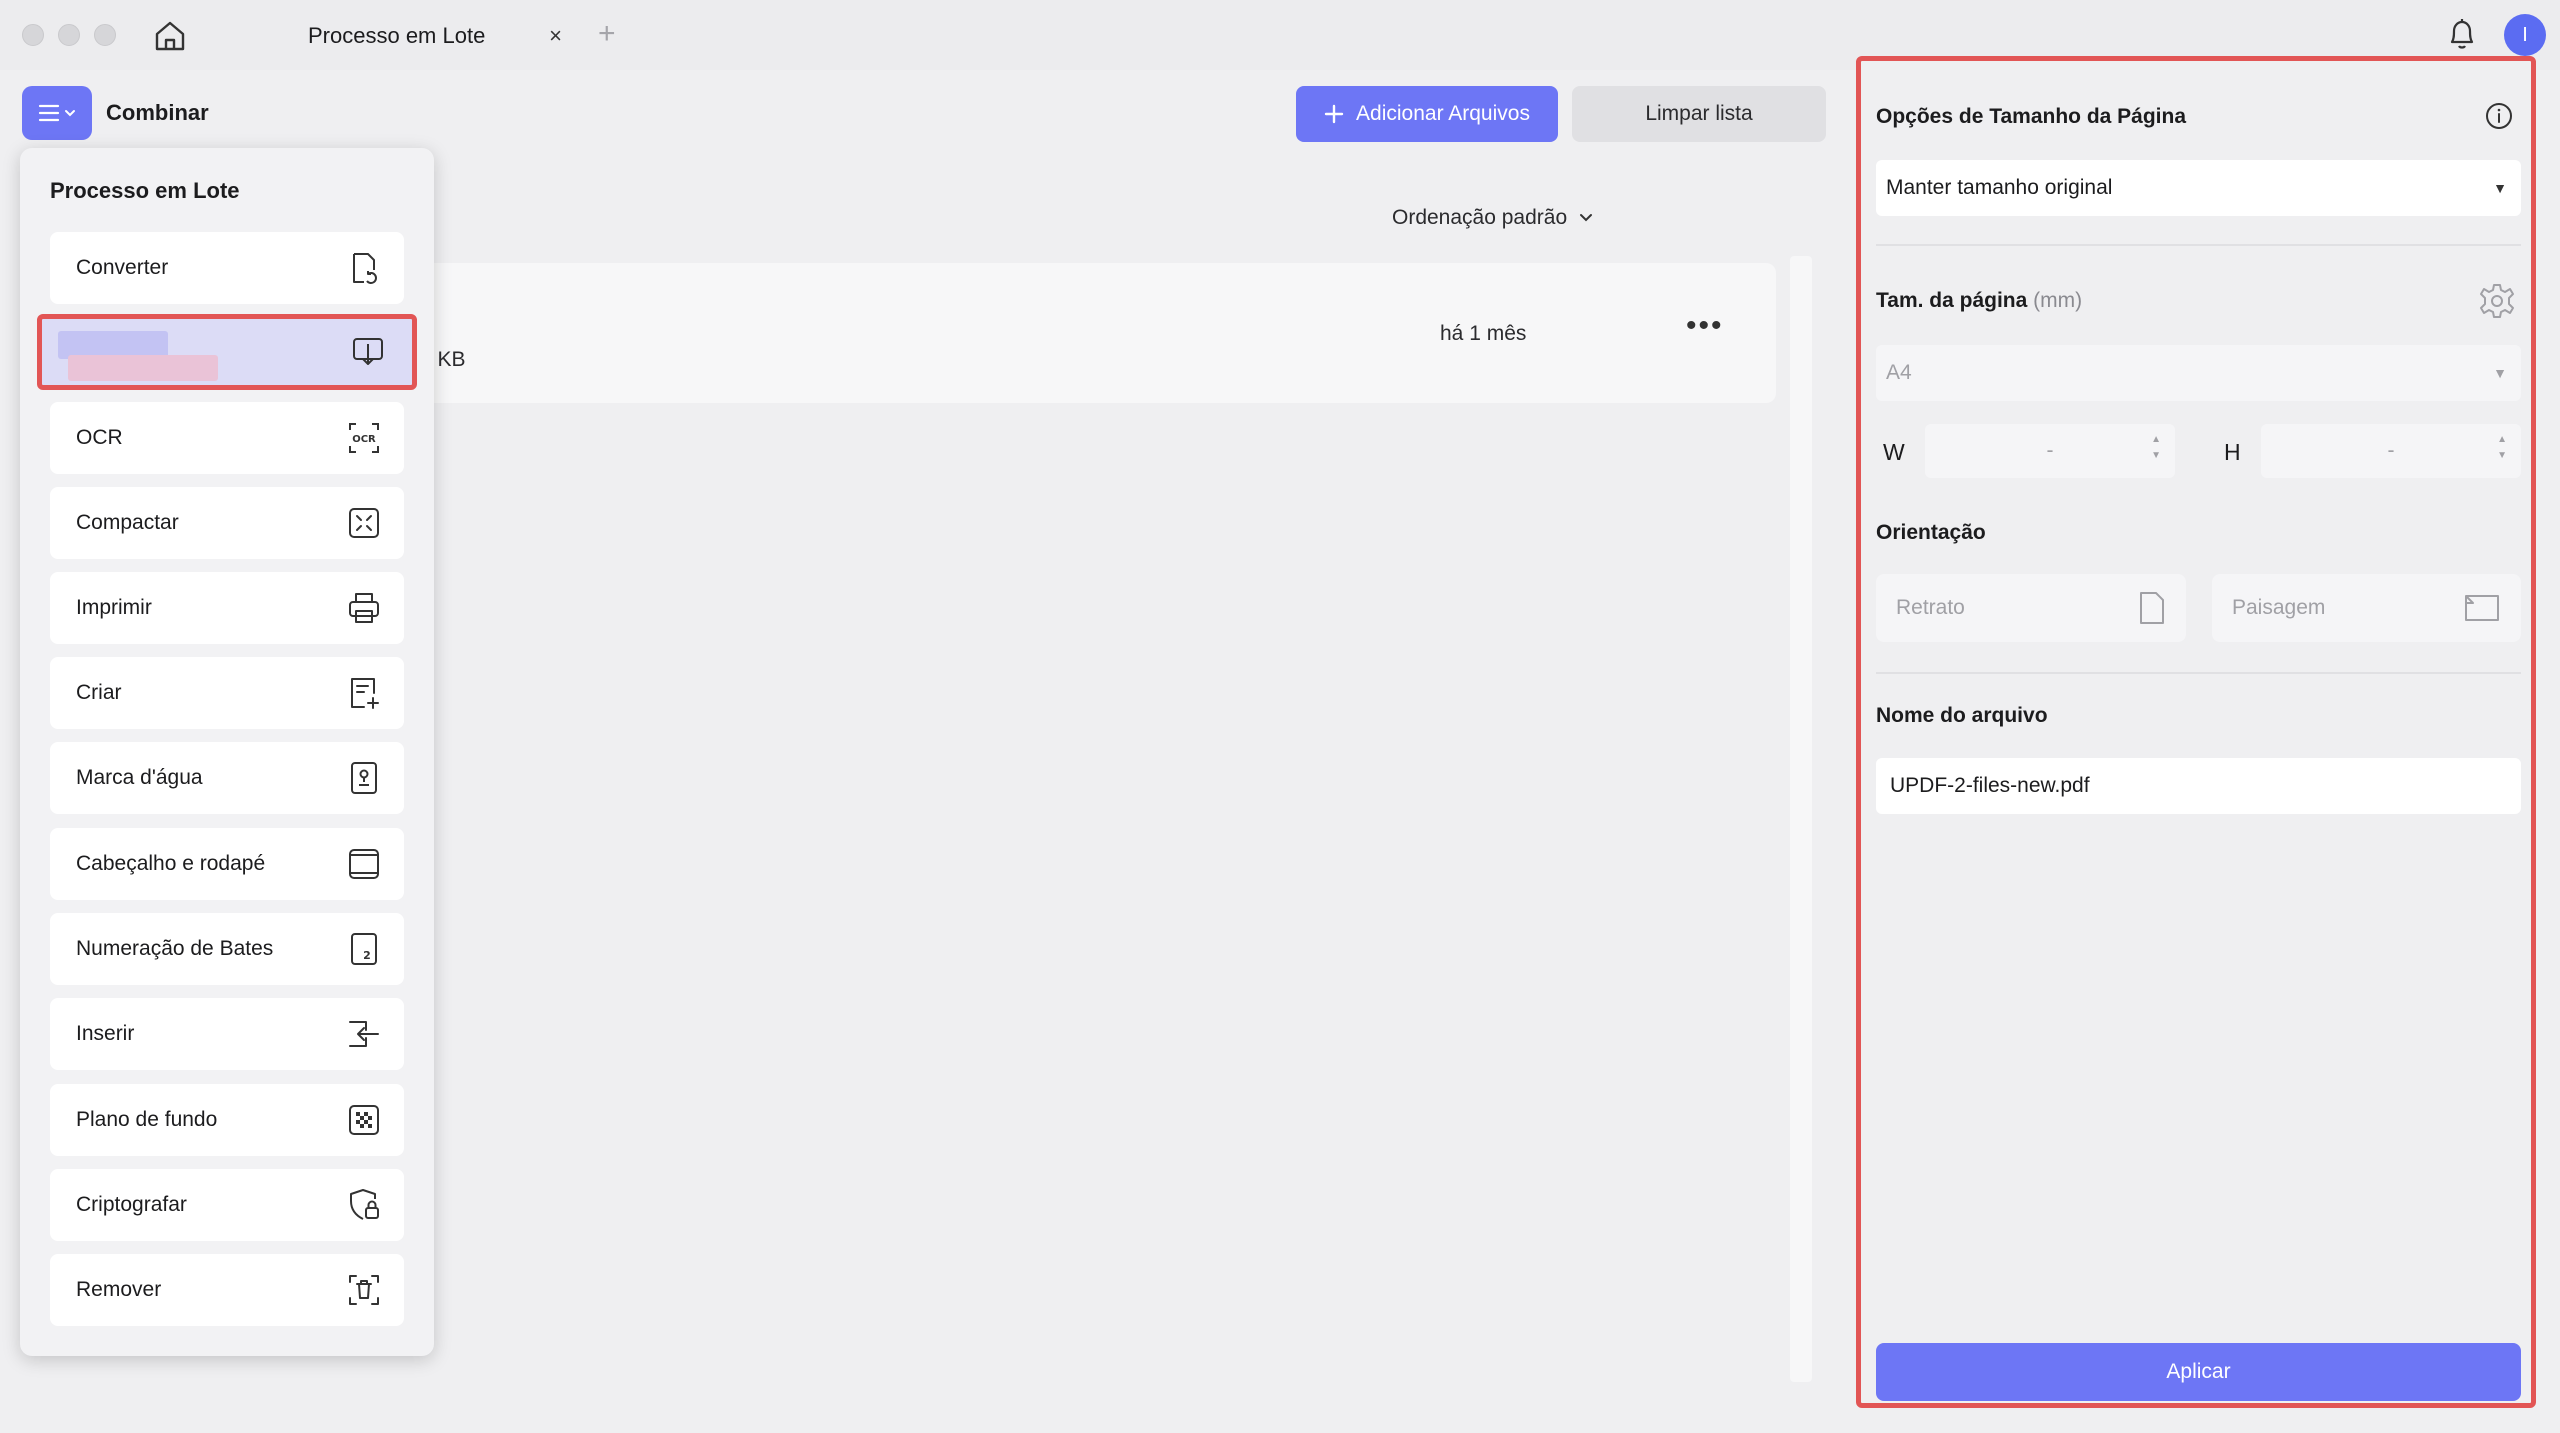 This screenshot has height=1433, width=2560. Describe the element at coordinates (1952, 300) in the screenshot. I see `page-size-label-text: Tam. da página` at that location.